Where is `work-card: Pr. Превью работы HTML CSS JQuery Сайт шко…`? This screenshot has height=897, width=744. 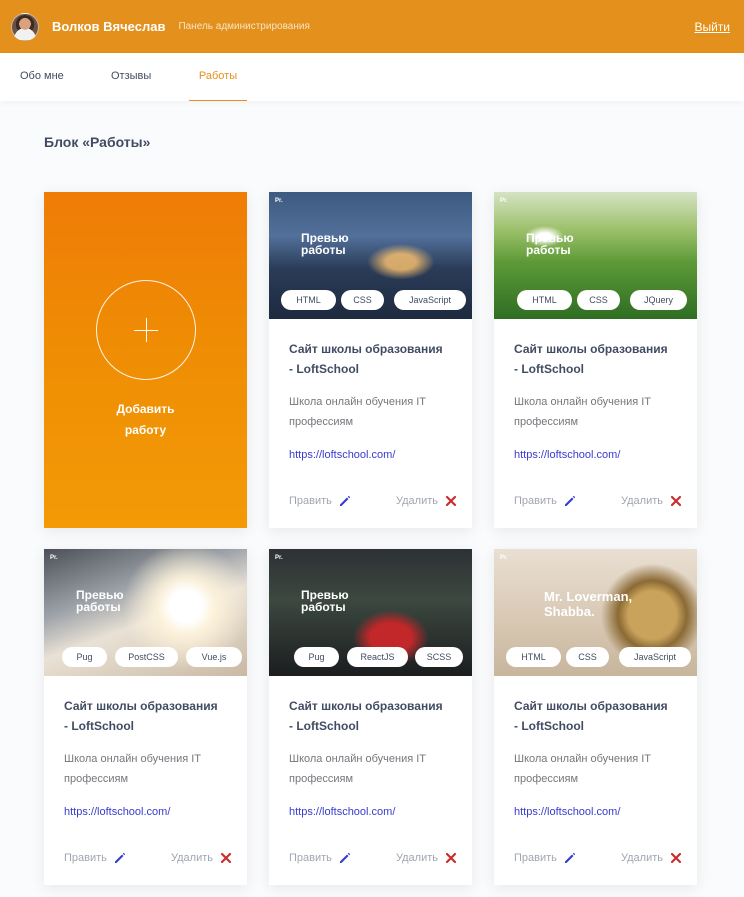
work-card: Pr. Превью работы HTML CSS JQuery Сайт шко… is located at coordinates (595, 360).